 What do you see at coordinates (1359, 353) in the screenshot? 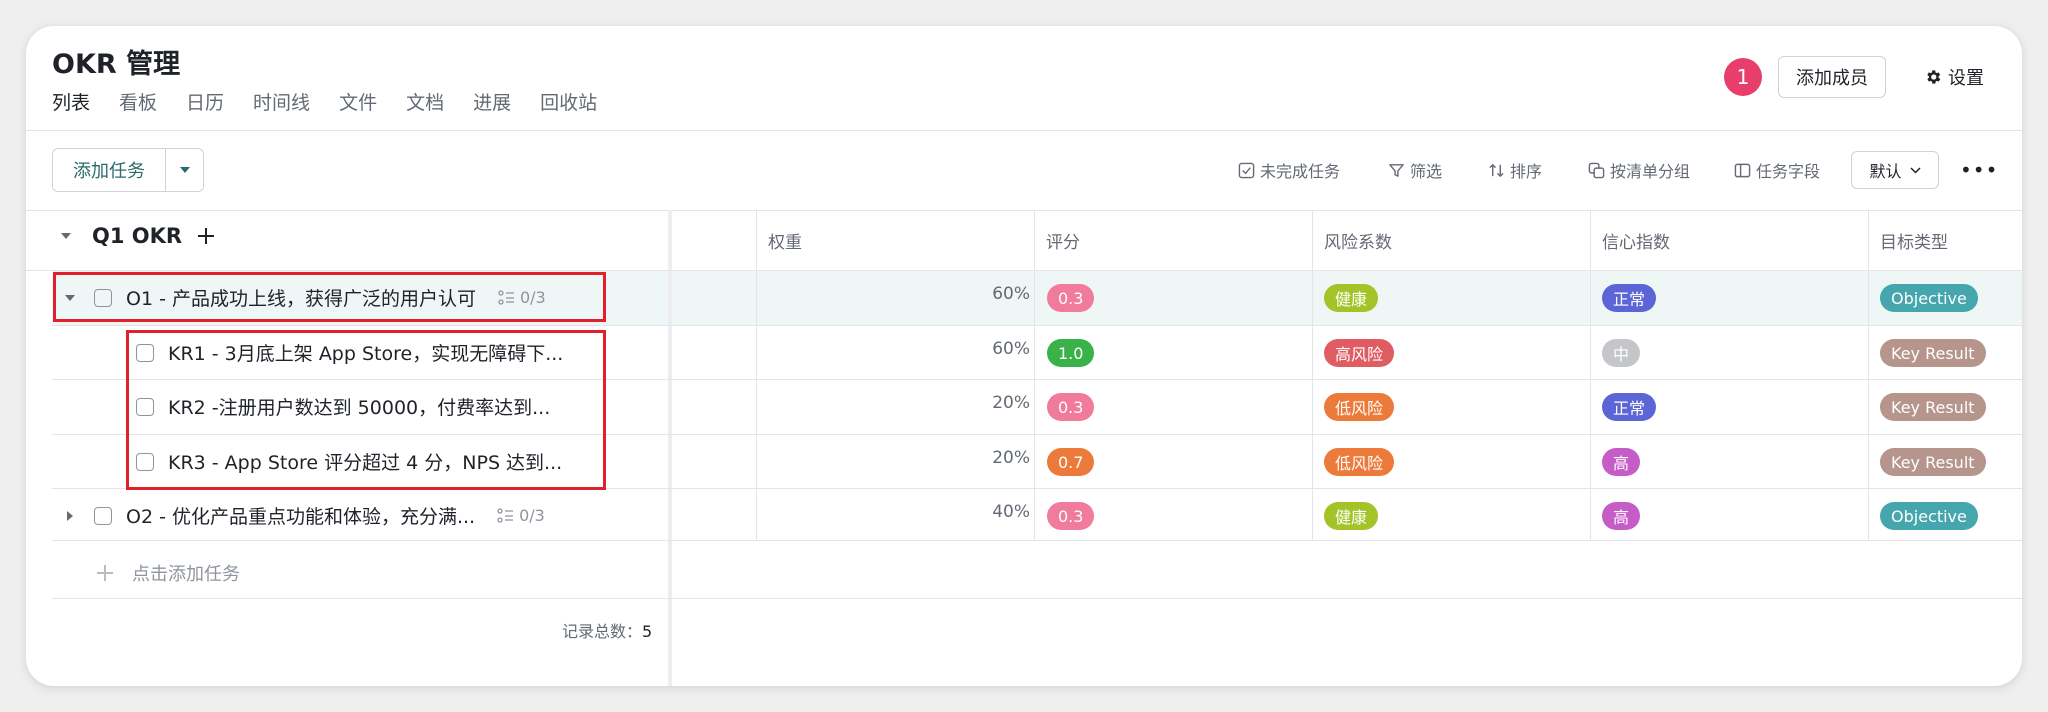
I see `risk-badge: 高风险` at bounding box center [1359, 353].